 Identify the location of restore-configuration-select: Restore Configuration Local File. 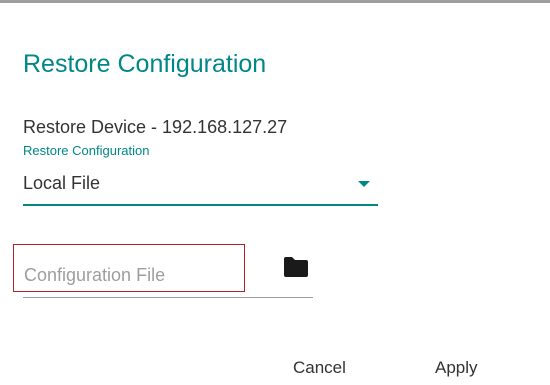
(200, 174).